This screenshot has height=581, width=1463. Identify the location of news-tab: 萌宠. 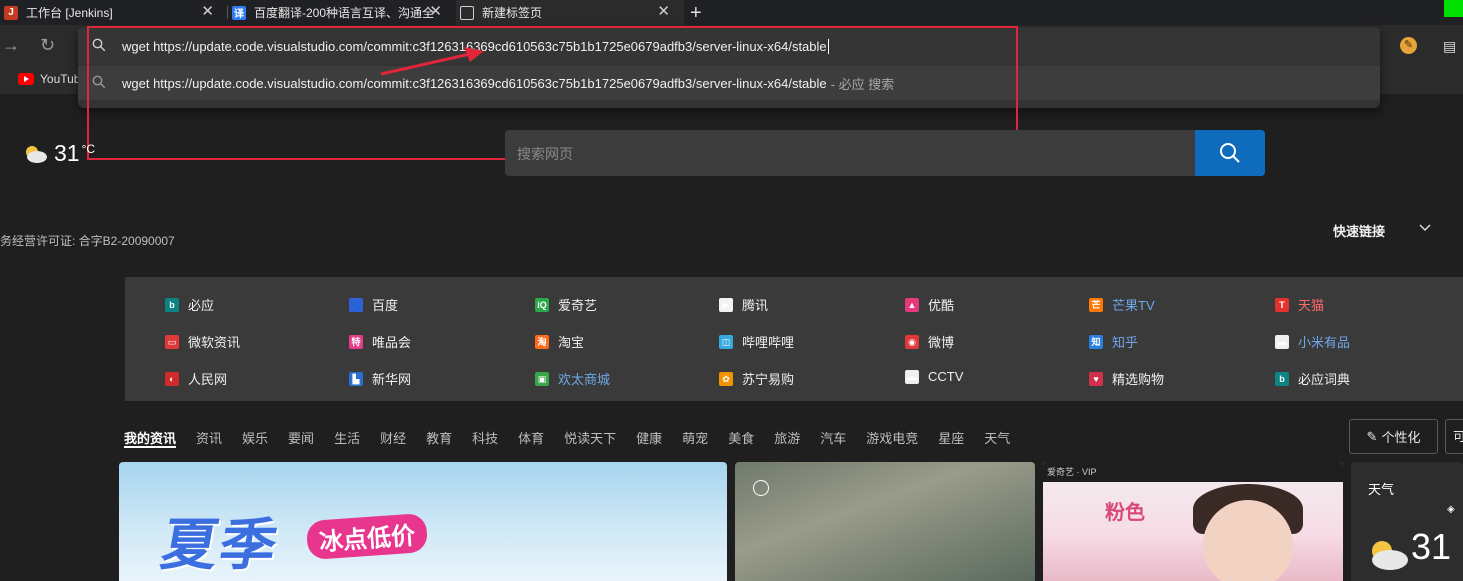
(695, 438).